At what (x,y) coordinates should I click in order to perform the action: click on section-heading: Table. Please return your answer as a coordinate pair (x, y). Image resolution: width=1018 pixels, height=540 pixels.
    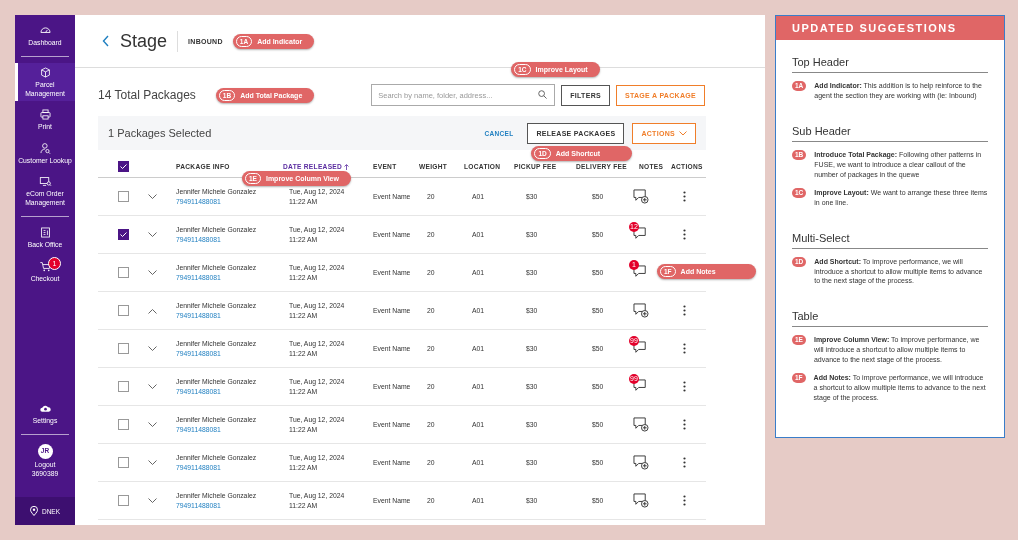
    Looking at the image, I should click on (890, 316).